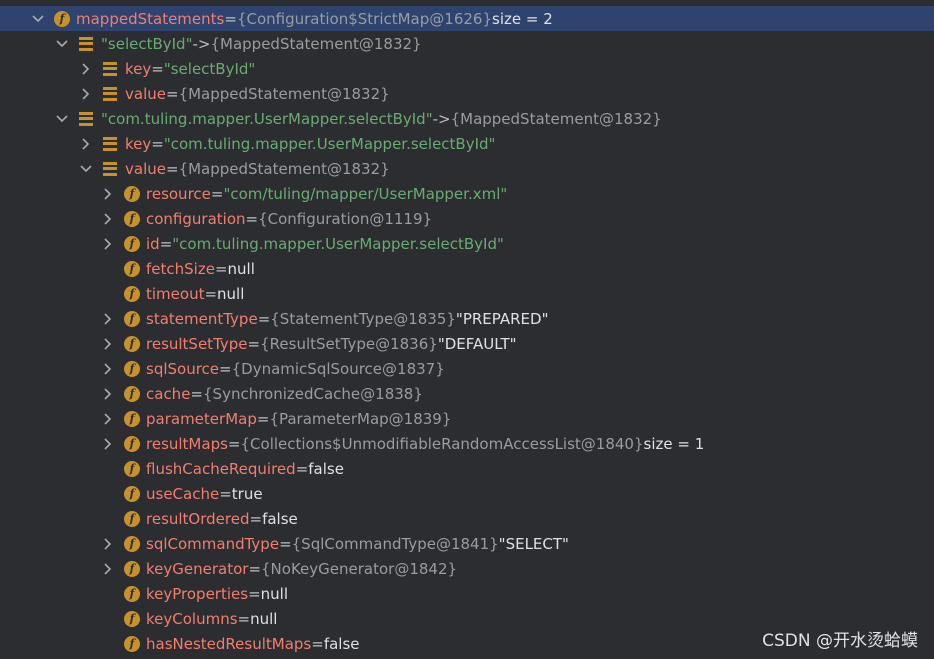 The width and height of the screenshot is (934, 659). I want to click on name: resultSetType, so click(197, 343).